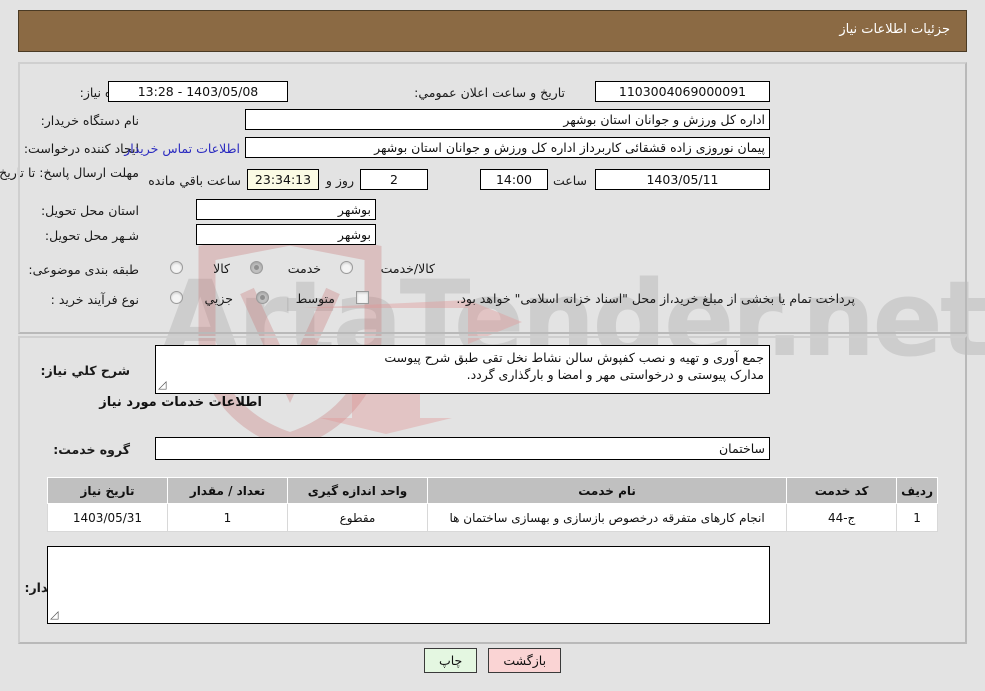  What do you see at coordinates (917, 517) in the screenshot?
I see `cell-row-no: 1` at bounding box center [917, 517].